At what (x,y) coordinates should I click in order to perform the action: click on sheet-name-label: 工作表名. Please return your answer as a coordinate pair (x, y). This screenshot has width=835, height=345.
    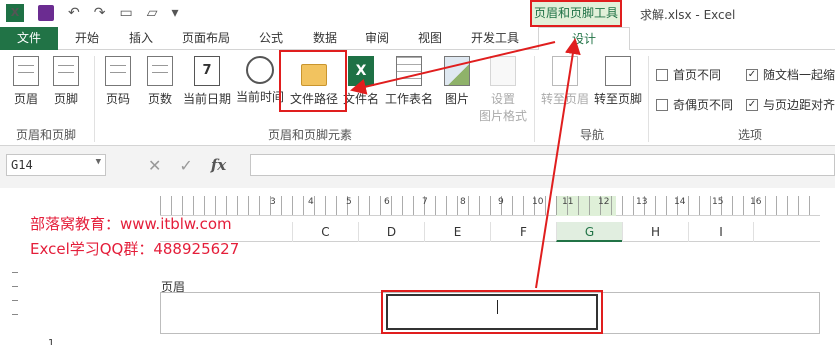
    Looking at the image, I should click on (408, 99).